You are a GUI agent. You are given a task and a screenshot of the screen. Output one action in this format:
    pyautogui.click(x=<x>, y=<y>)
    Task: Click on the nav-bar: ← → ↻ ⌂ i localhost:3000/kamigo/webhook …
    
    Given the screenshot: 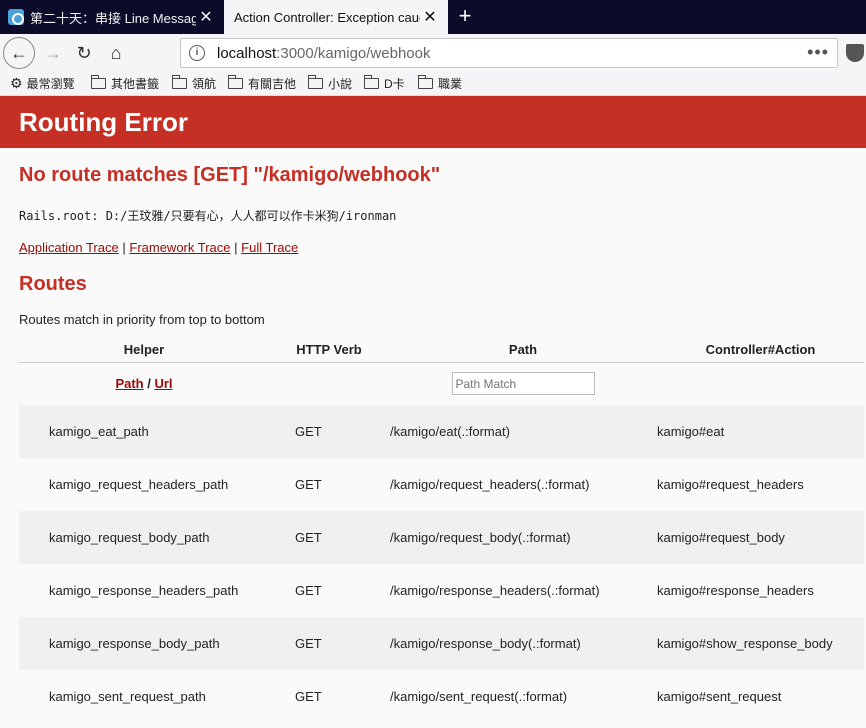 What is the action you would take?
    pyautogui.click(x=433, y=53)
    